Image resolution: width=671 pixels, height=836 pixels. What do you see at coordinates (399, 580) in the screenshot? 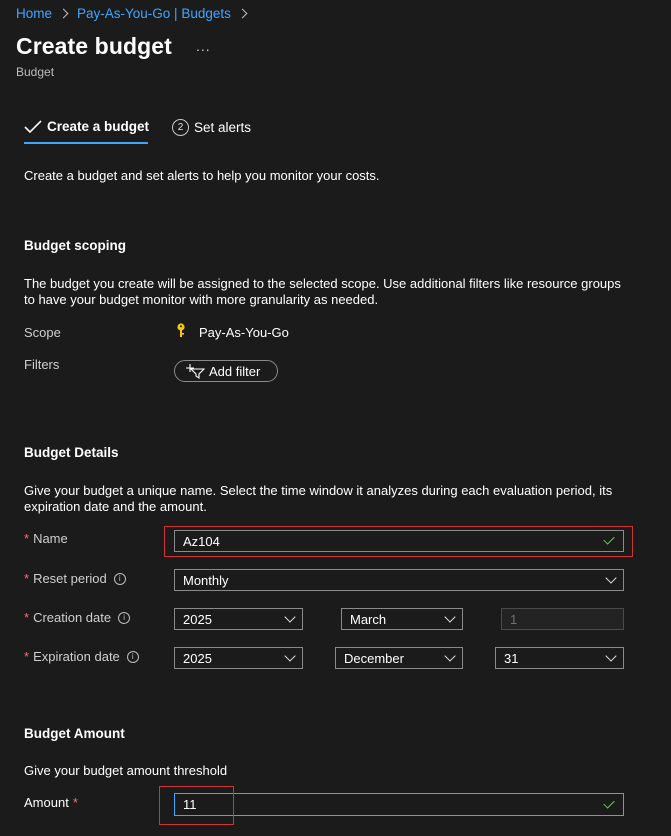
I see `reset-period-dropdown: Monthly` at bounding box center [399, 580].